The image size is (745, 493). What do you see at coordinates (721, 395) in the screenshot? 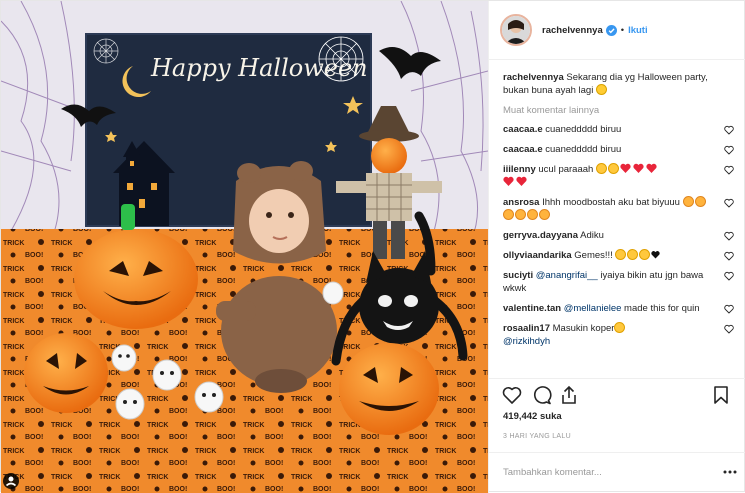
I see `bookmark-icon` at bounding box center [721, 395].